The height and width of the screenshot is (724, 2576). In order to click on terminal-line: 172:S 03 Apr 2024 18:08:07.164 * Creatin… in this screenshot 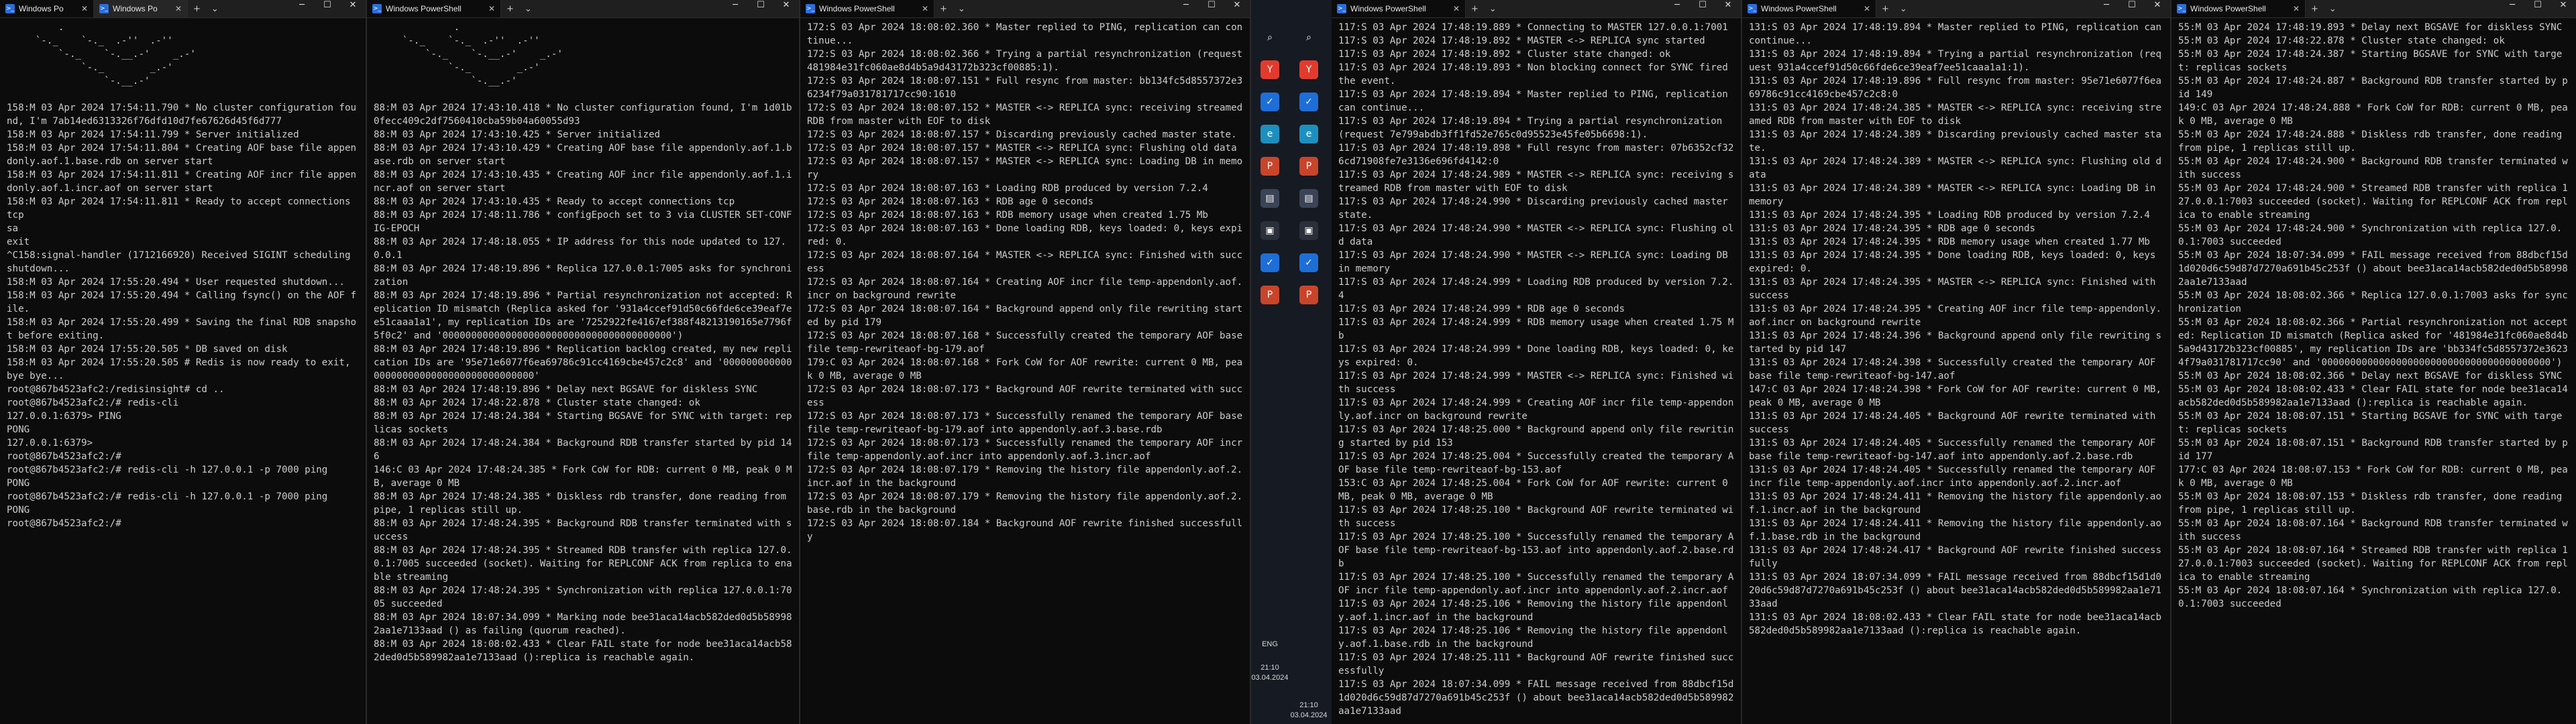, I will do `click(1025, 289)`.